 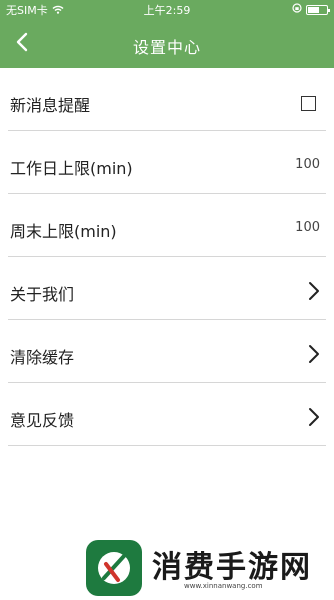 I want to click on setting-label: 意见反馈, so click(x=42, y=420).